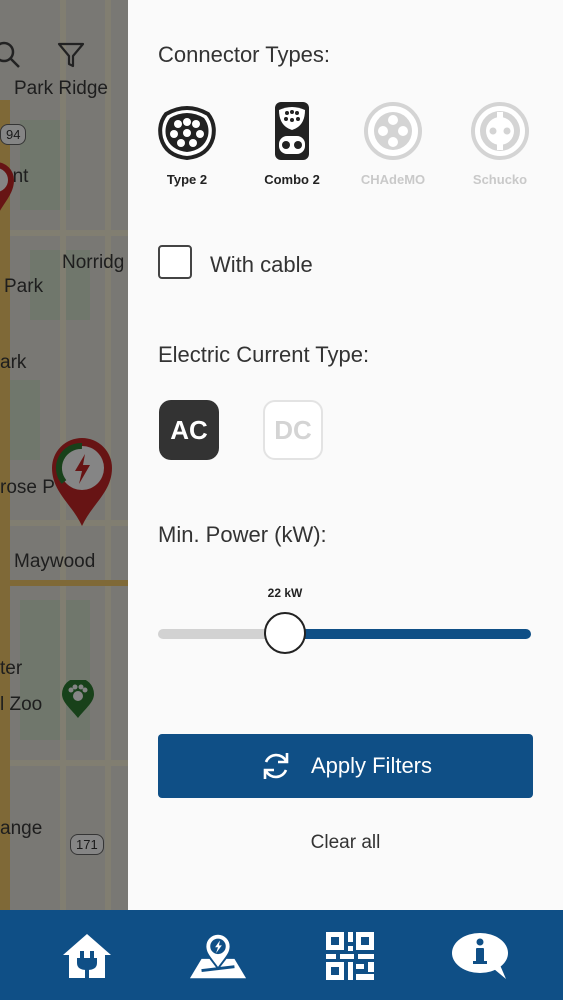 The image size is (563, 1000). I want to click on clear-all-link: Clear all, so click(345, 843).